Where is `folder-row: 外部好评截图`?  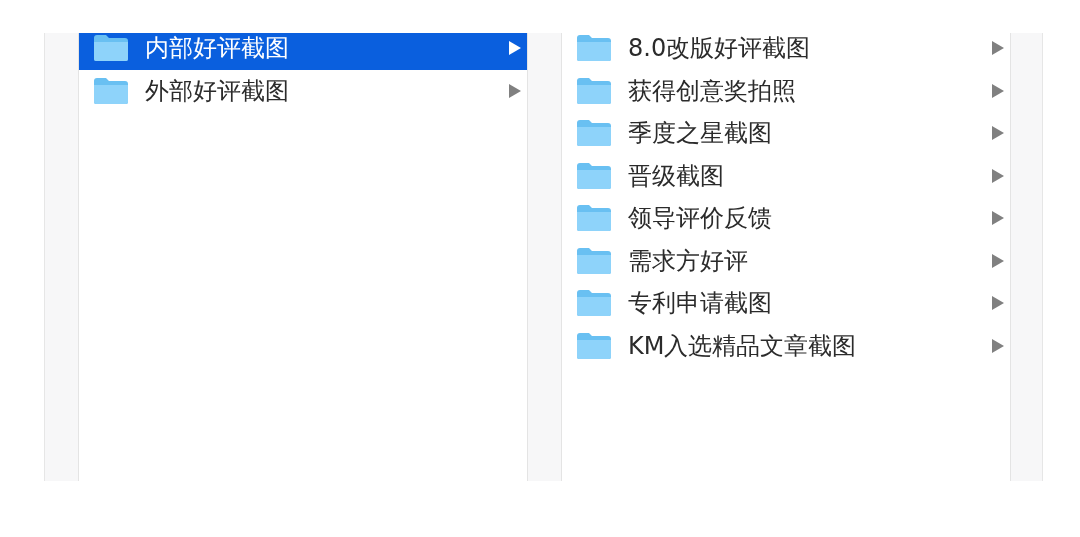 folder-row: 外部好评截图 is located at coordinates (303, 90).